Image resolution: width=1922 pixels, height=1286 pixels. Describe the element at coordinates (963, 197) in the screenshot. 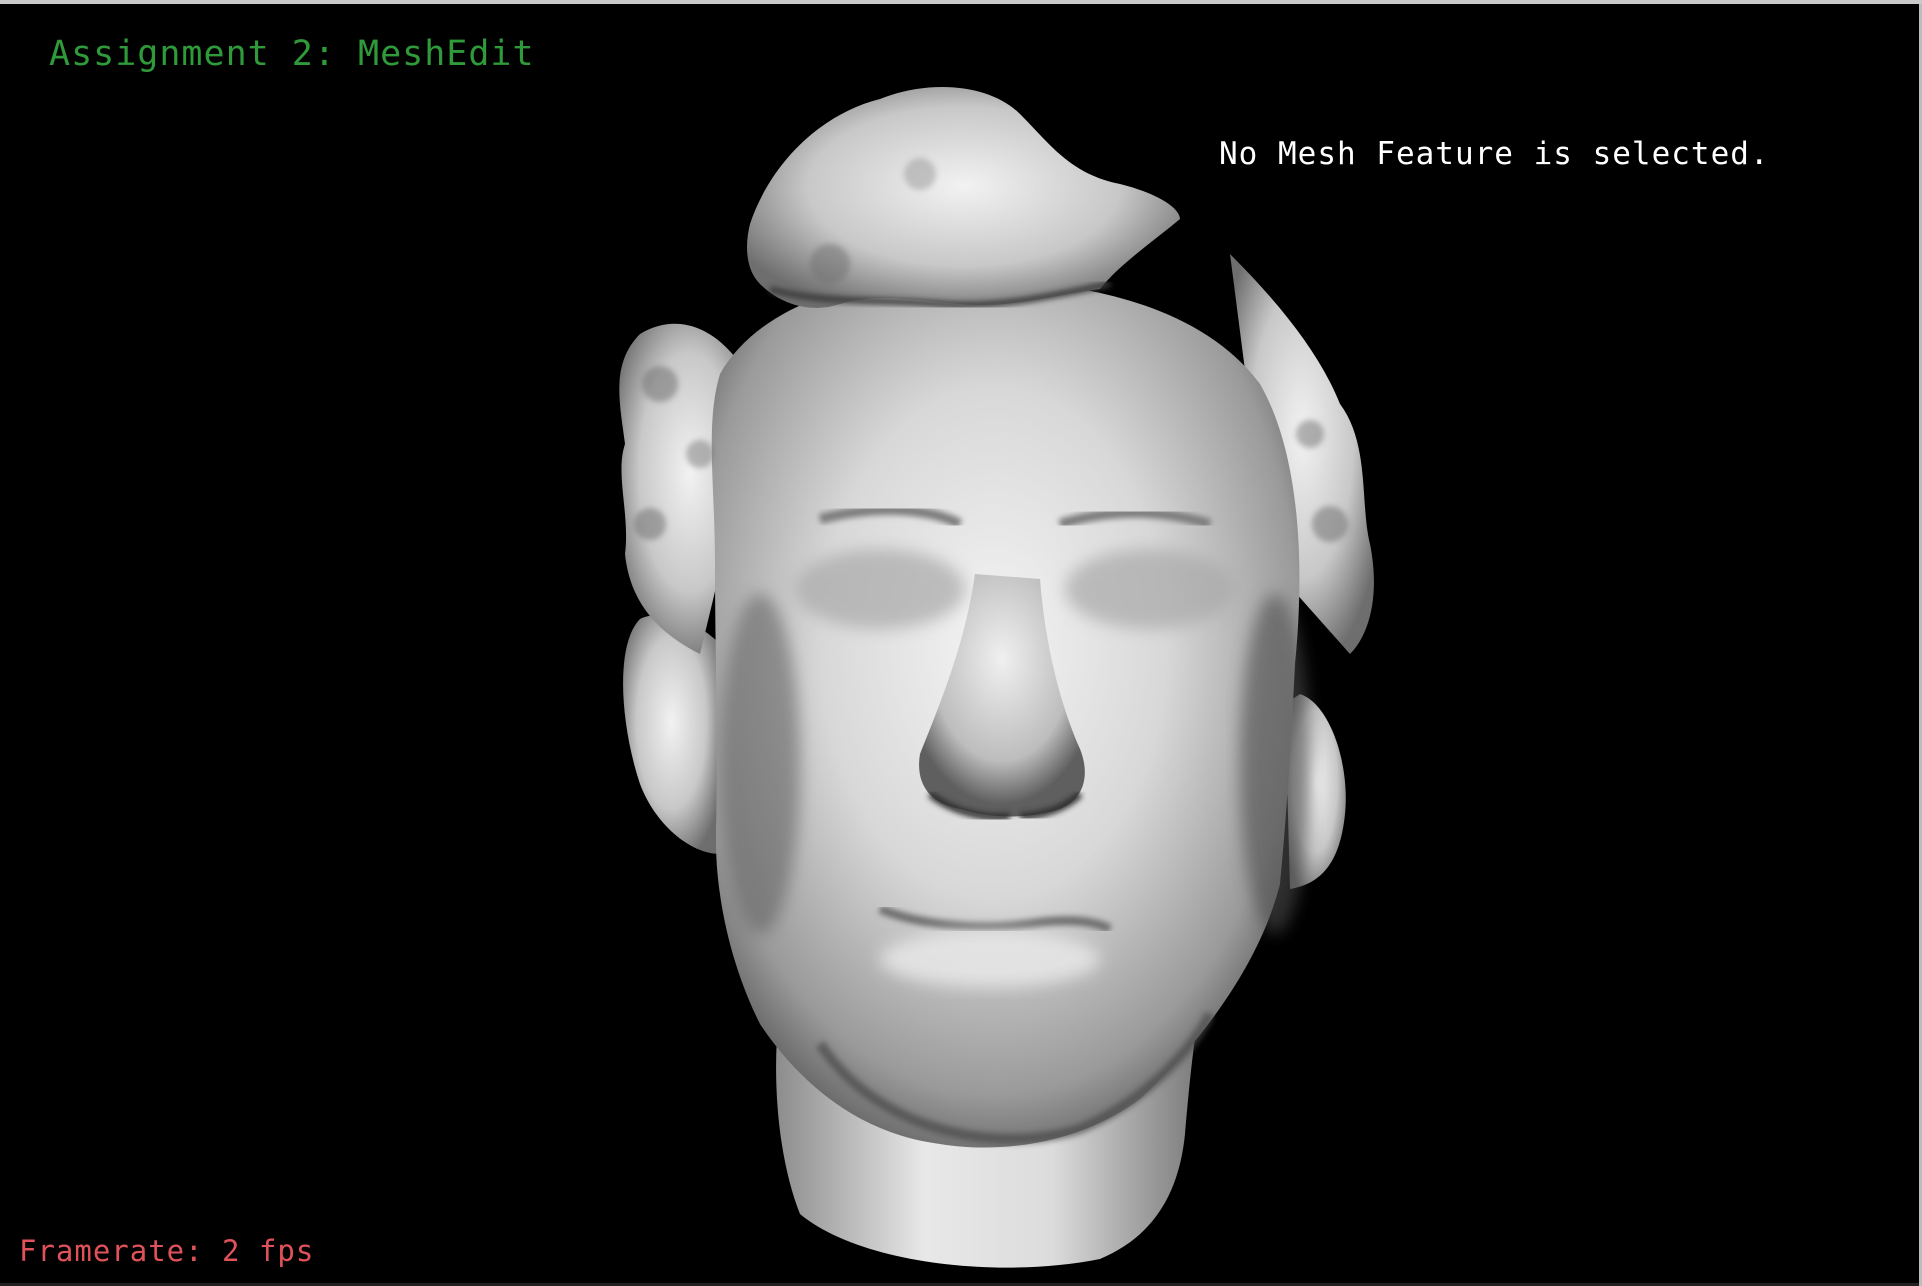

I see `mesh-hair-top` at that location.